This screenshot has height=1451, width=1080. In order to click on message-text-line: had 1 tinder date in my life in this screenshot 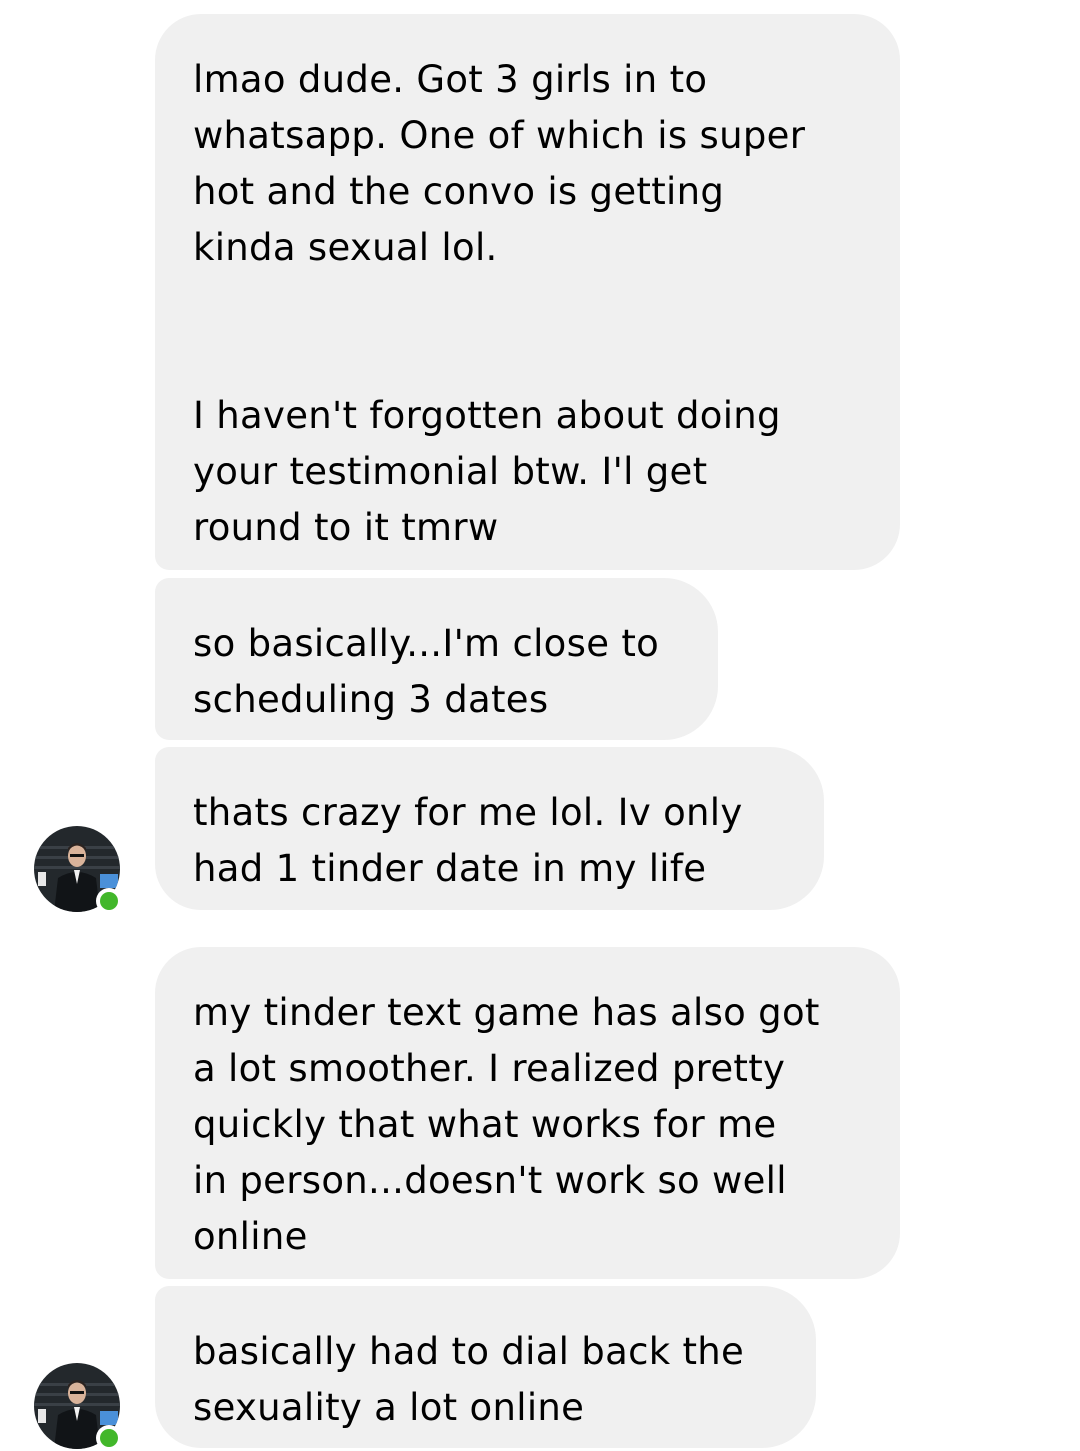, I will do `click(450, 868)`.